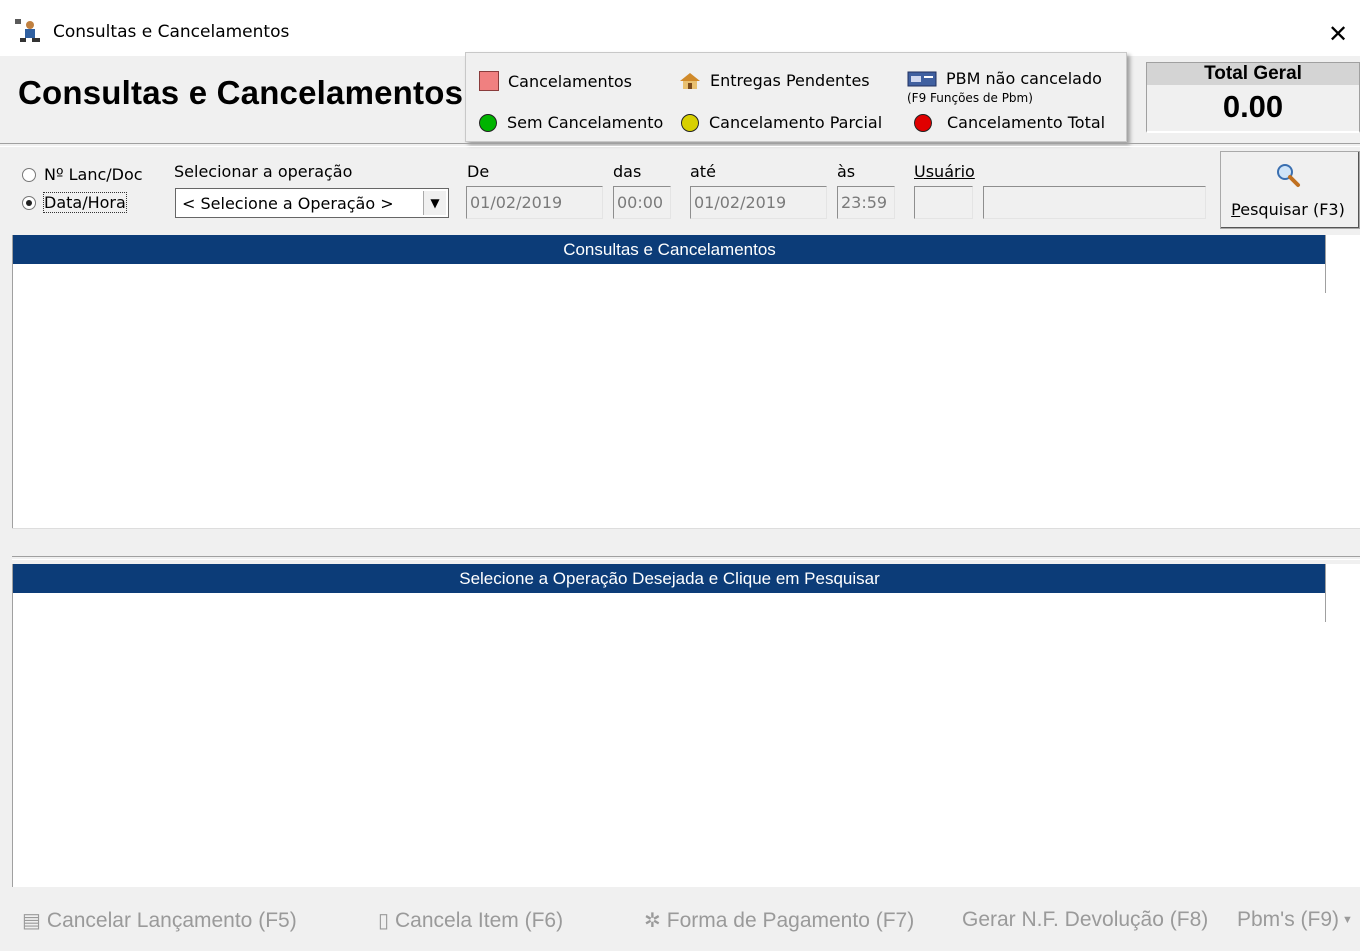 This screenshot has width=1360, height=951. Describe the element at coordinates (943, 202) in the screenshot. I see `user-code-field` at that location.